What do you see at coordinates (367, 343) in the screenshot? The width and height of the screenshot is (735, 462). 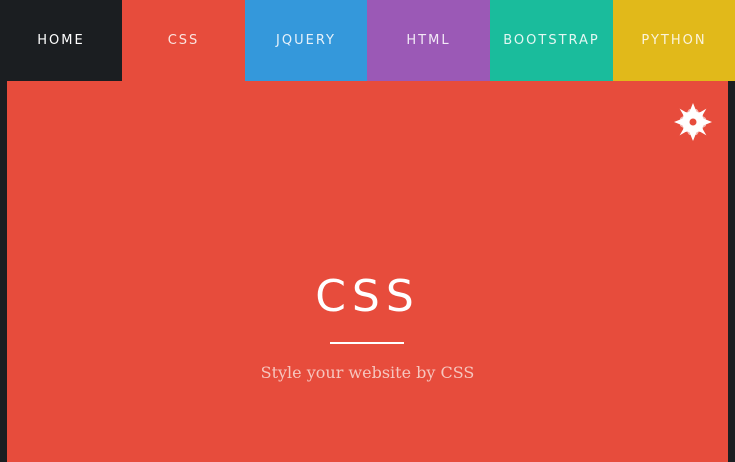 I see `hero-divider` at bounding box center [367, 343].